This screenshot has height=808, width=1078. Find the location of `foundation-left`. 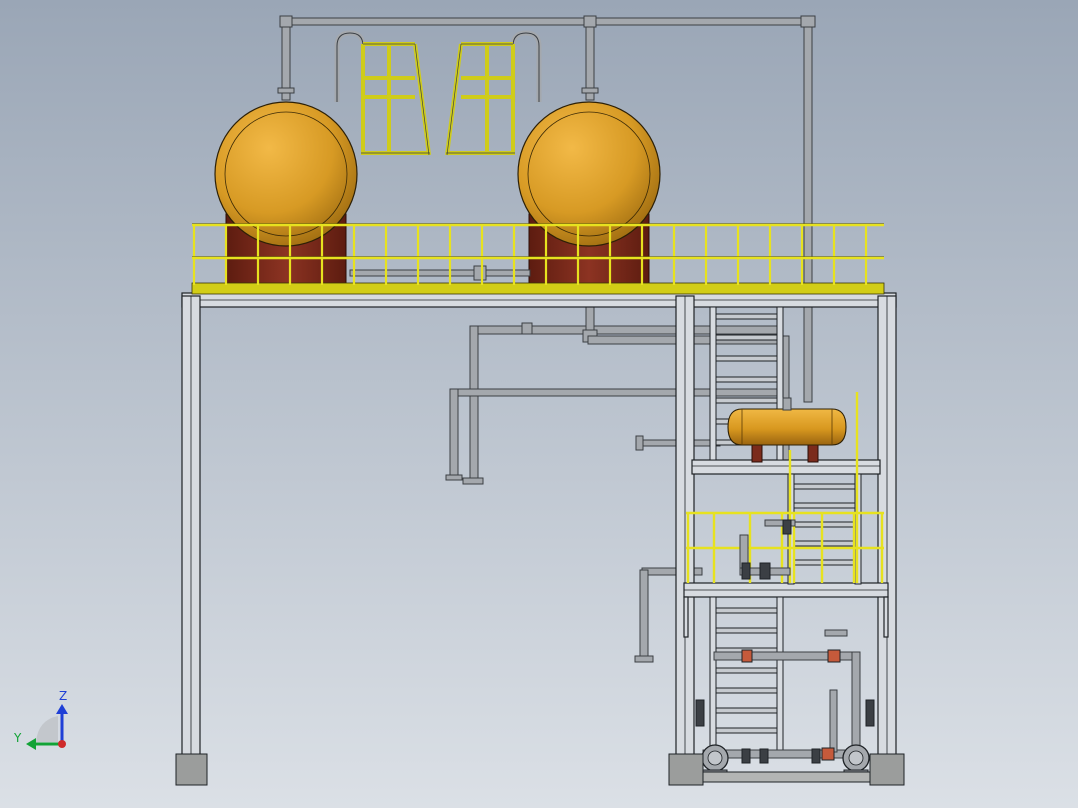

foundation-left is located at coordinates (191, 769).